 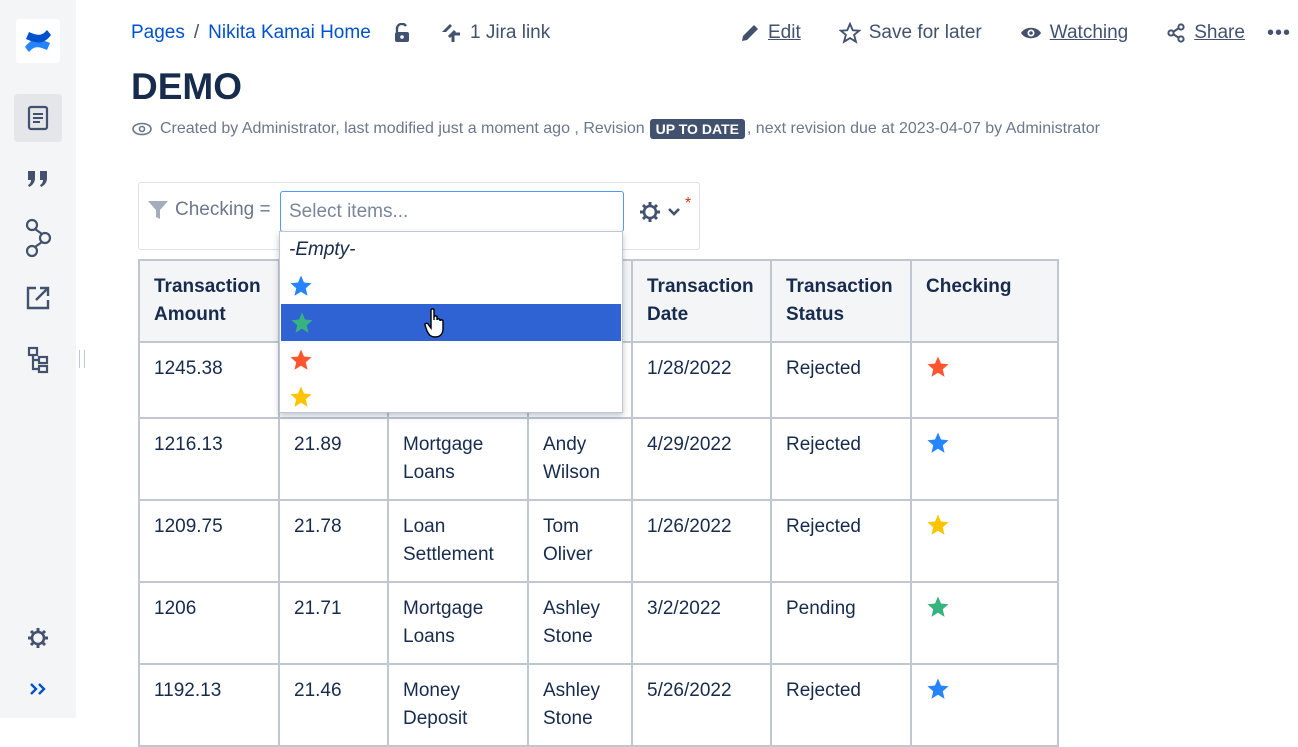 What do you see at coordinates (701, 301) in the screenshot?
I see `header-transaction-date: Transaction Date` at bounding box center [701, 301].